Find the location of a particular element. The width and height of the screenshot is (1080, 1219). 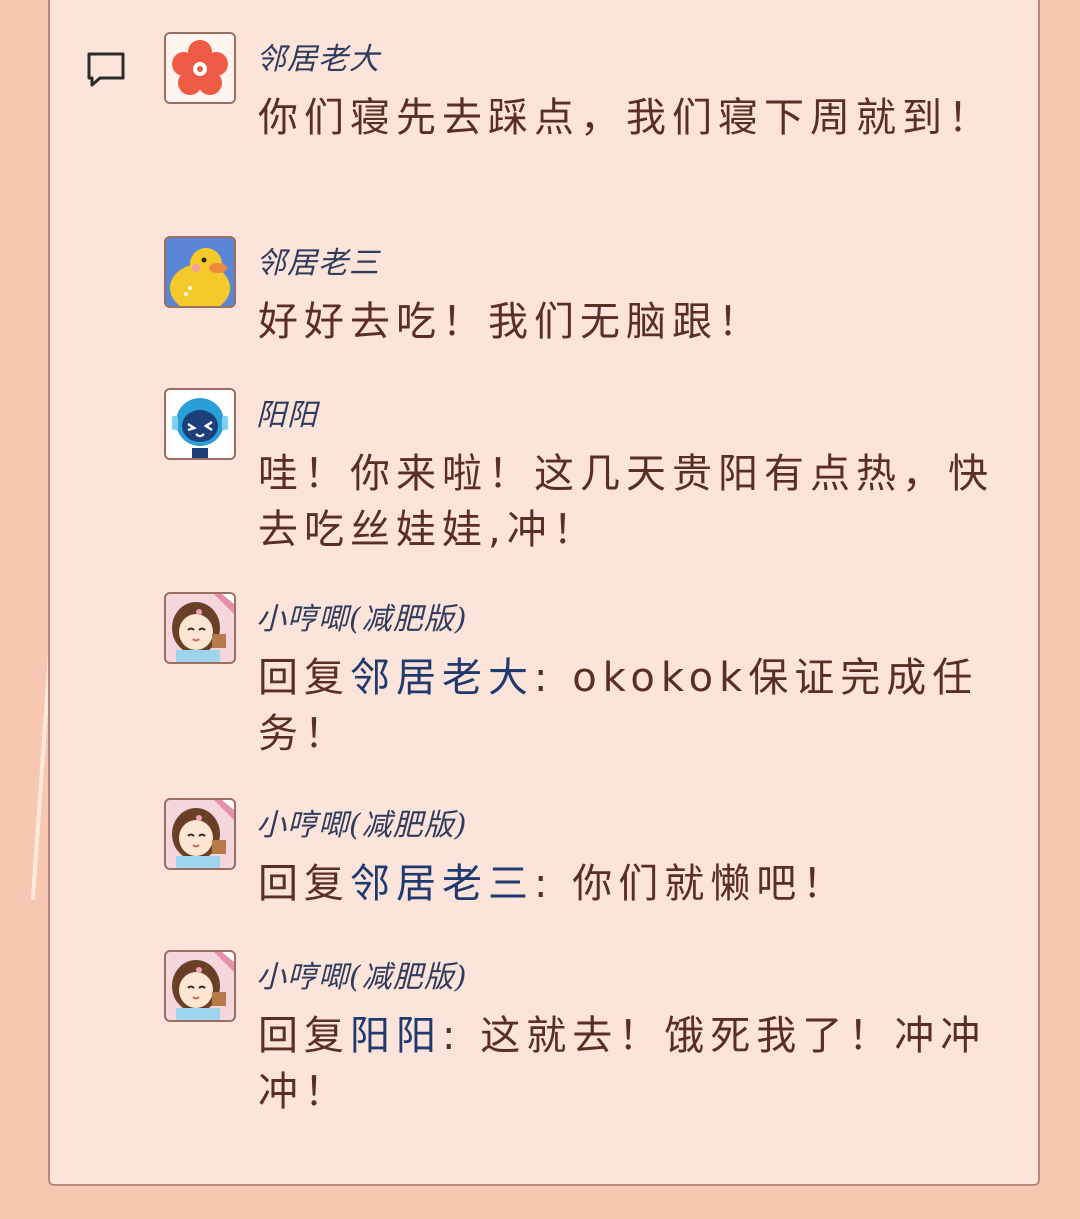

flower-avatar is located at coordinates (200, 68).